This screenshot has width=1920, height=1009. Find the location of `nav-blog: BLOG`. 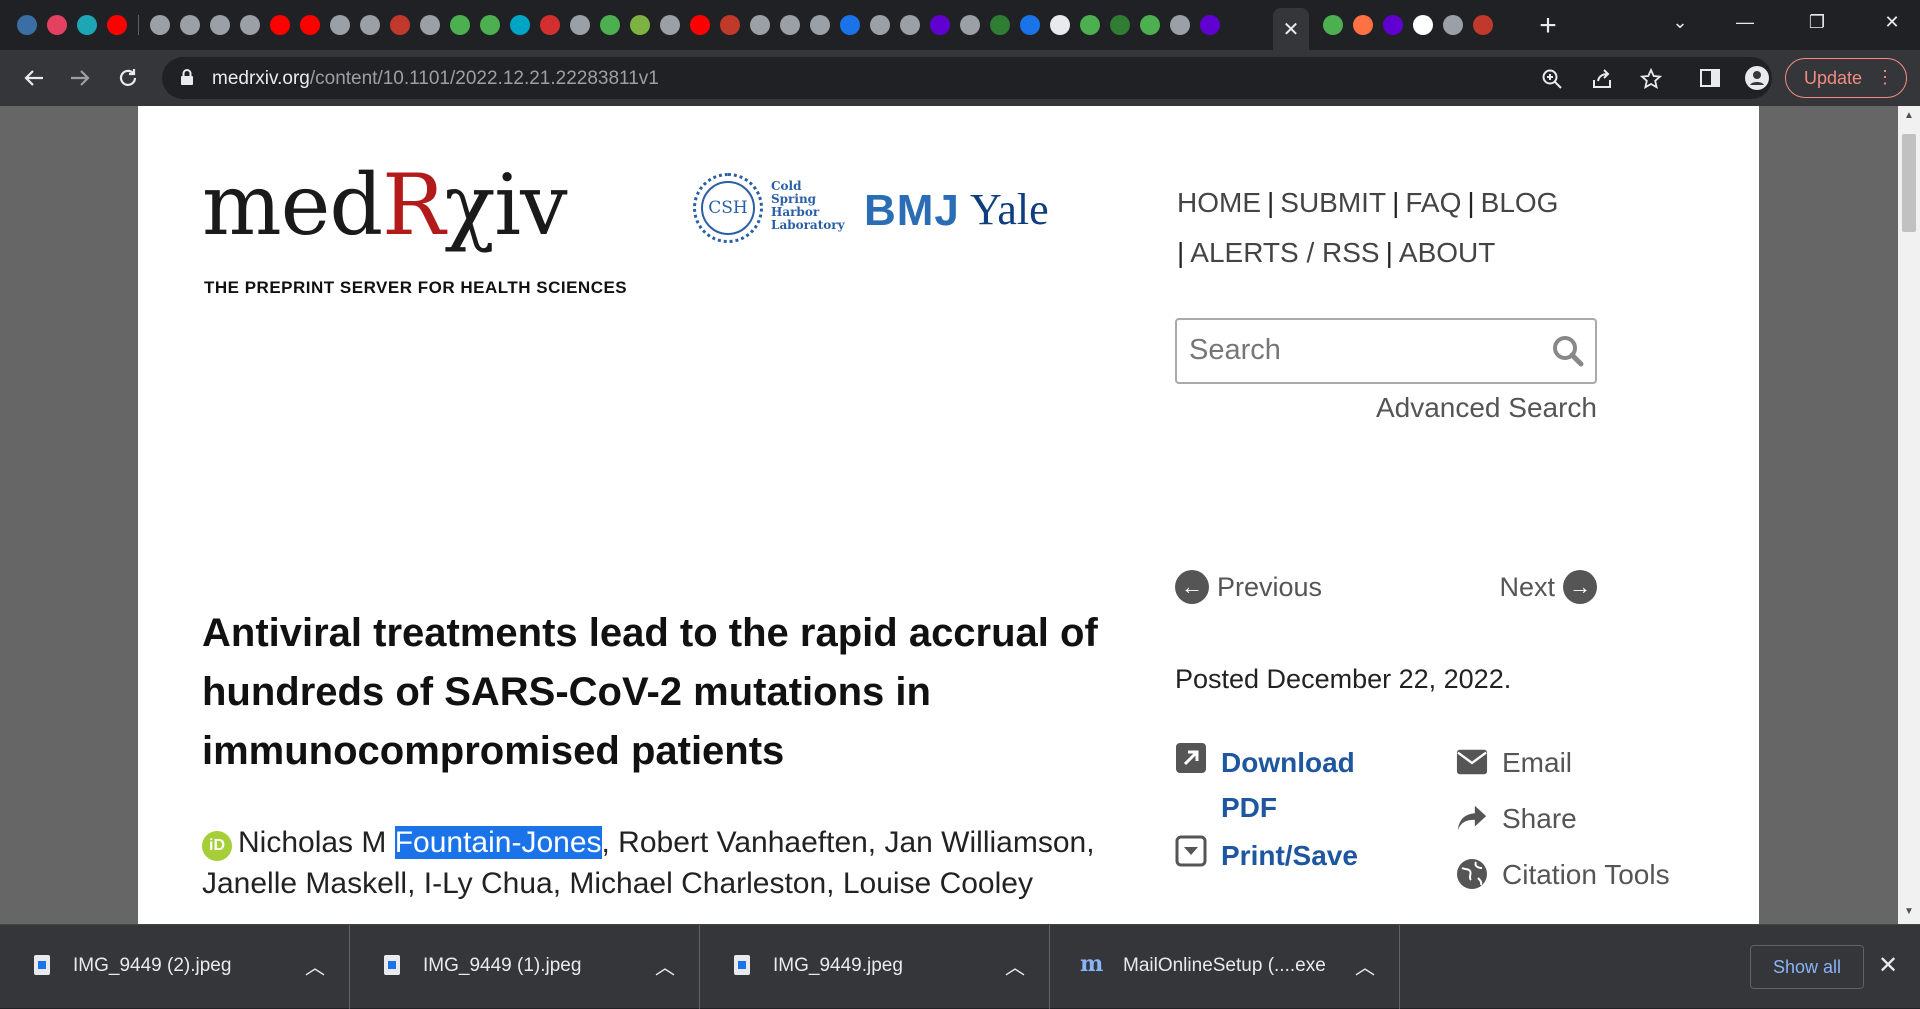

nav-blog: BLOG is located at coordinates (1520, 202).